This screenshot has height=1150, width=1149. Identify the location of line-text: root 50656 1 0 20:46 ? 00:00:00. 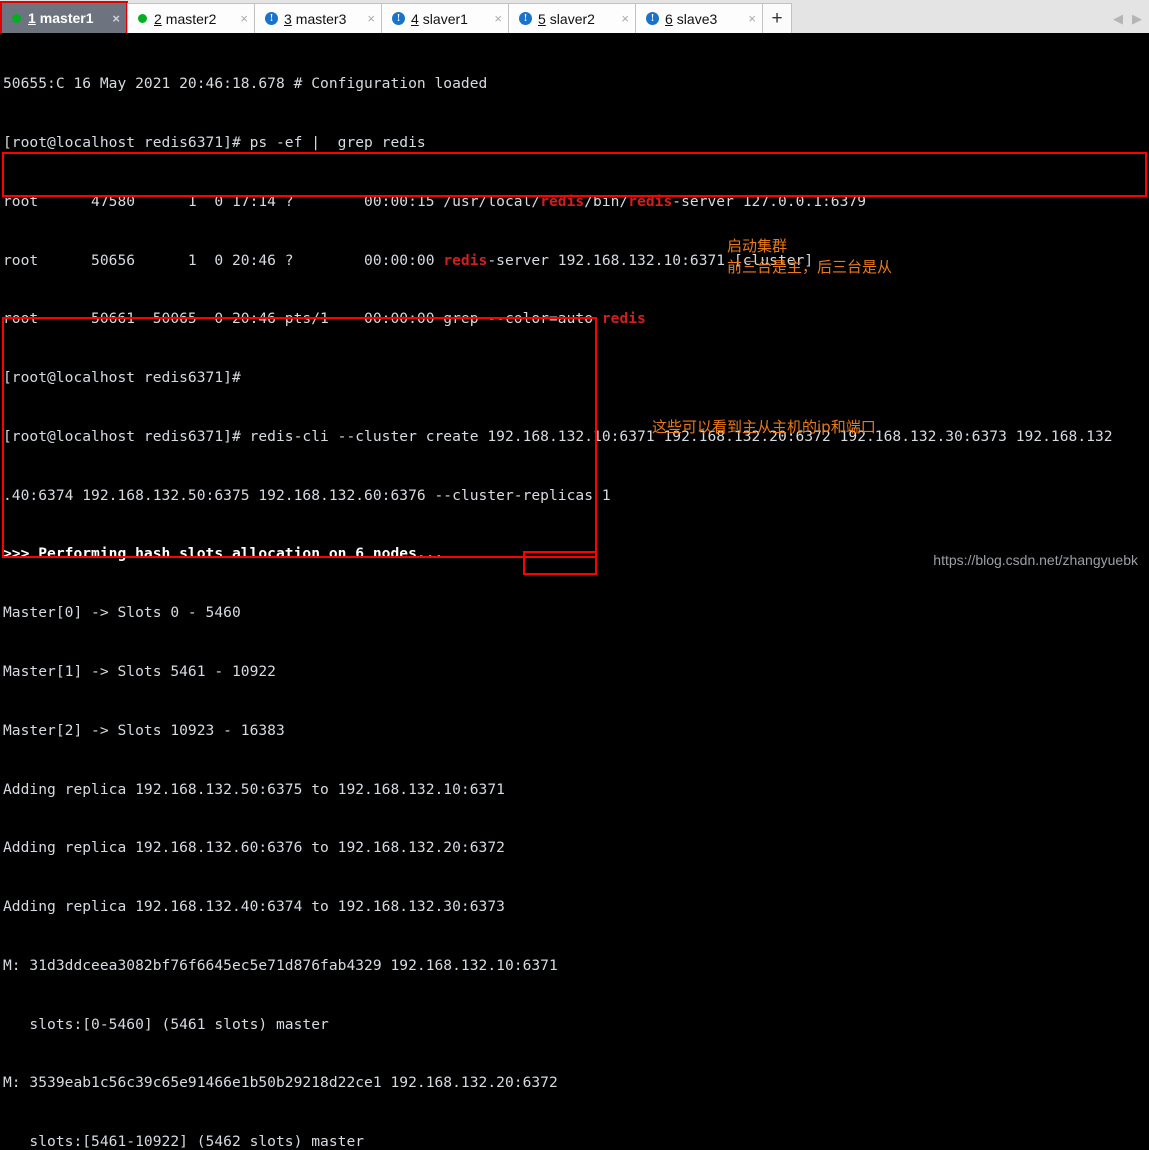
(223, 260).